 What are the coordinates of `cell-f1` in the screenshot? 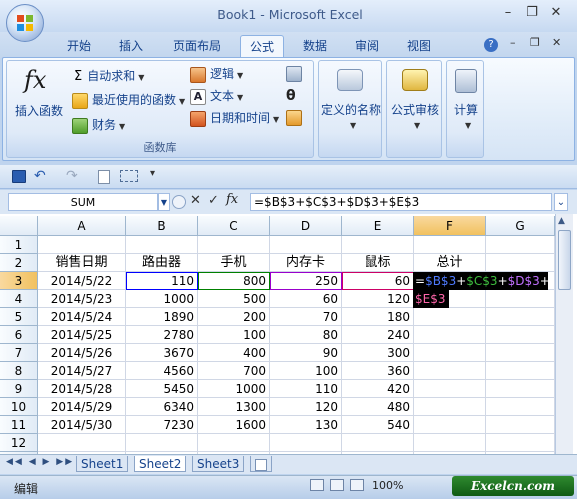 It's located at (450, 245).